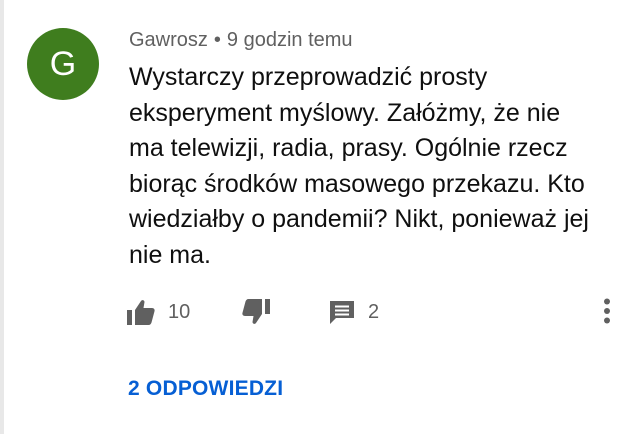  Describe the element at coordinates (168, 40) in the screenshot. I see `author-name: Gawrosz` at that location.